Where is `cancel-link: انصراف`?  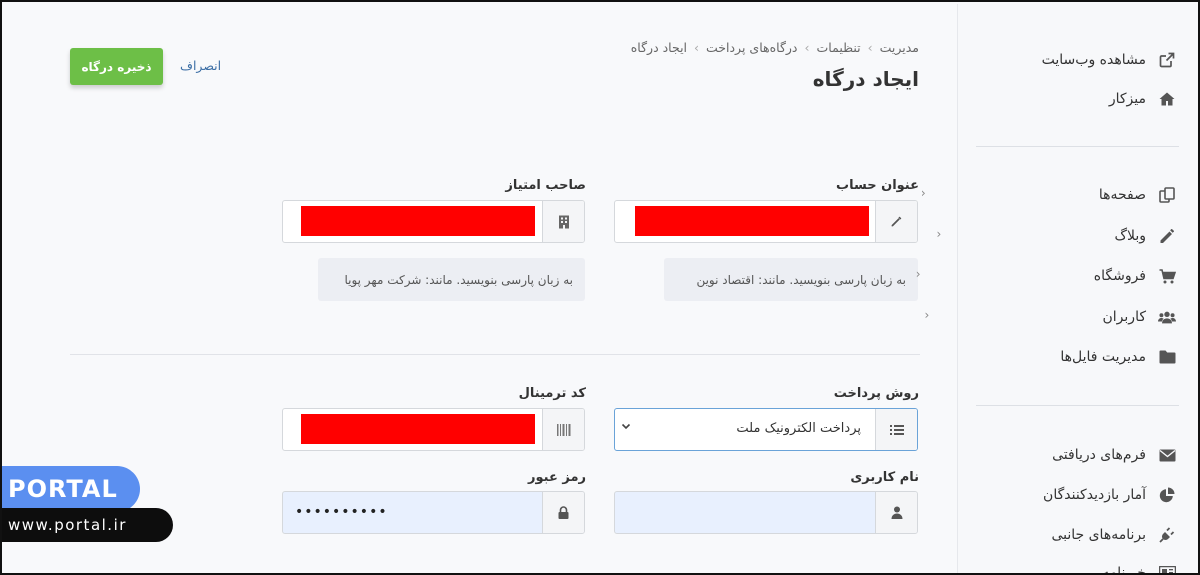
cancel-link: انصراف is located at coordinates (200, 65).